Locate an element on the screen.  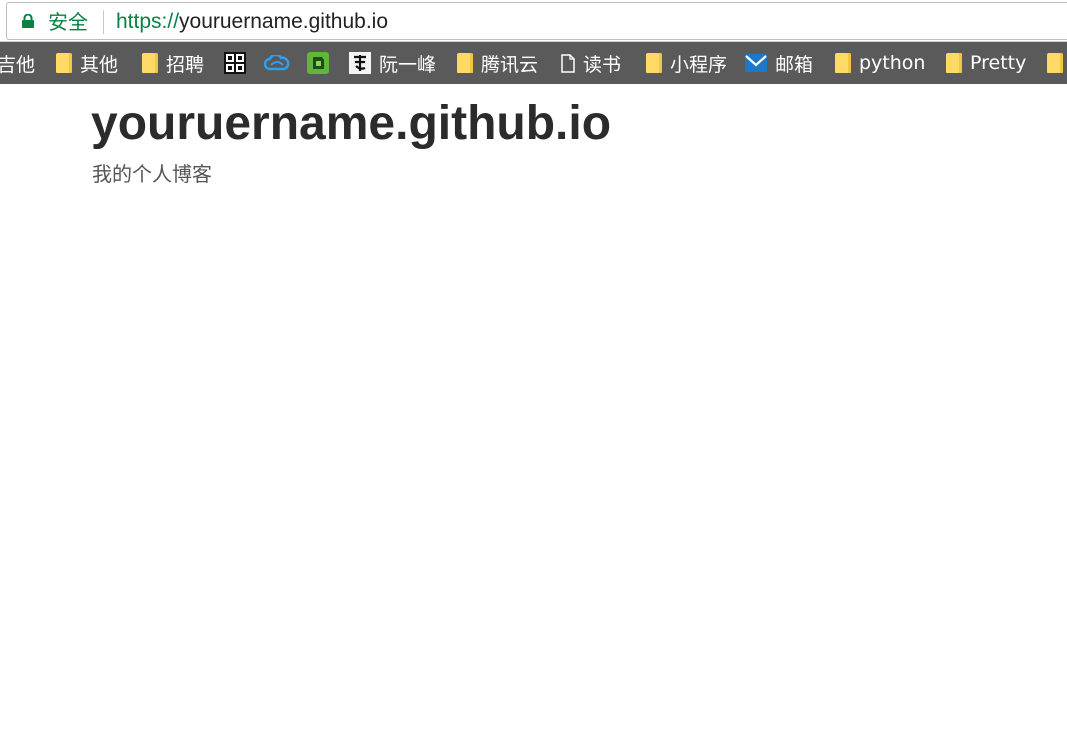
url-field: https://youruername.github.io is located at coordinates (252, 22).